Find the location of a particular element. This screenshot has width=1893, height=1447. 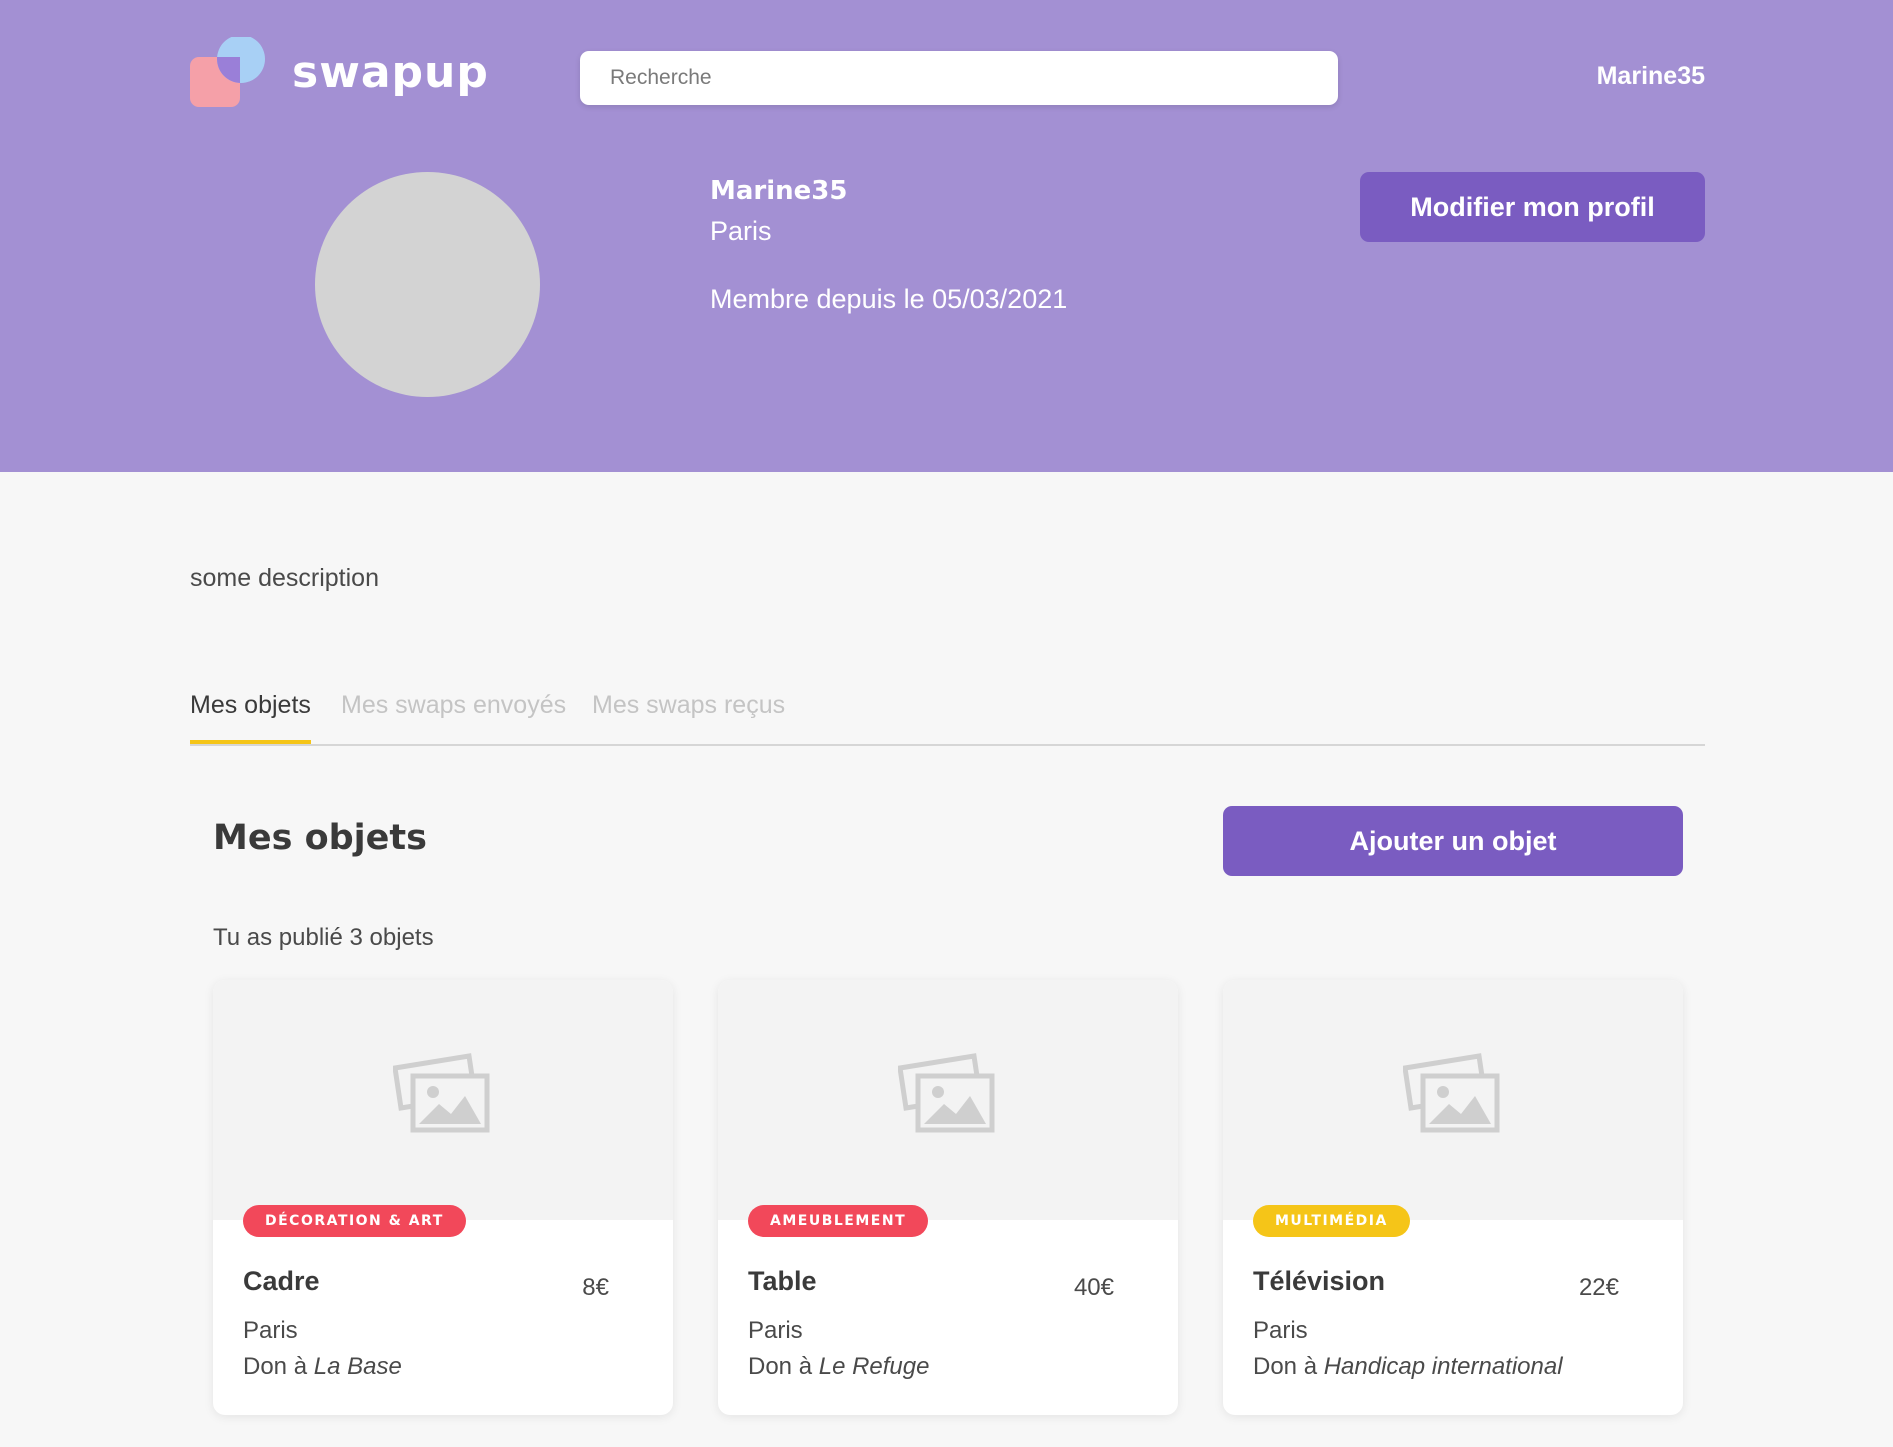

profile-username: Marine35 is located at coordinates (779, 191).